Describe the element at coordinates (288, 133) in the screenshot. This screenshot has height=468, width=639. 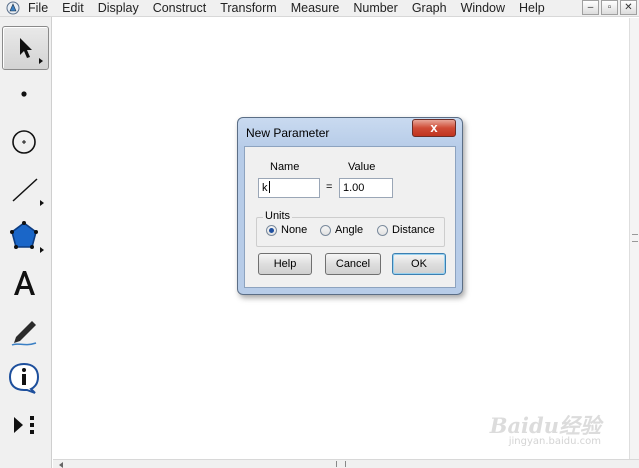
I see `dialog-title: New Parameter` at that location.